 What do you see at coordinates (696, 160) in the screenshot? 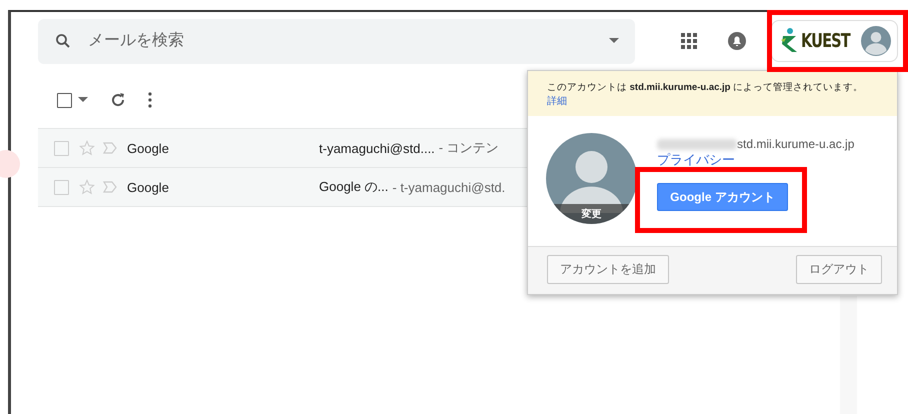
I see `privacy-link: プライバシー` at bounding box center [696, 160].